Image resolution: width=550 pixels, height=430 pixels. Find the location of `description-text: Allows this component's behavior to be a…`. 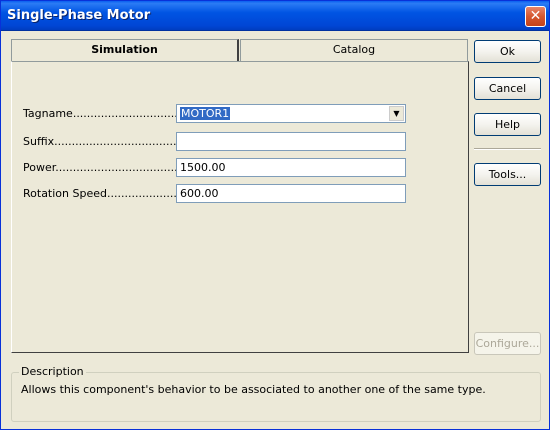

description-text: Allows this component's behavior to be a… is located at coordinates (253, 389).